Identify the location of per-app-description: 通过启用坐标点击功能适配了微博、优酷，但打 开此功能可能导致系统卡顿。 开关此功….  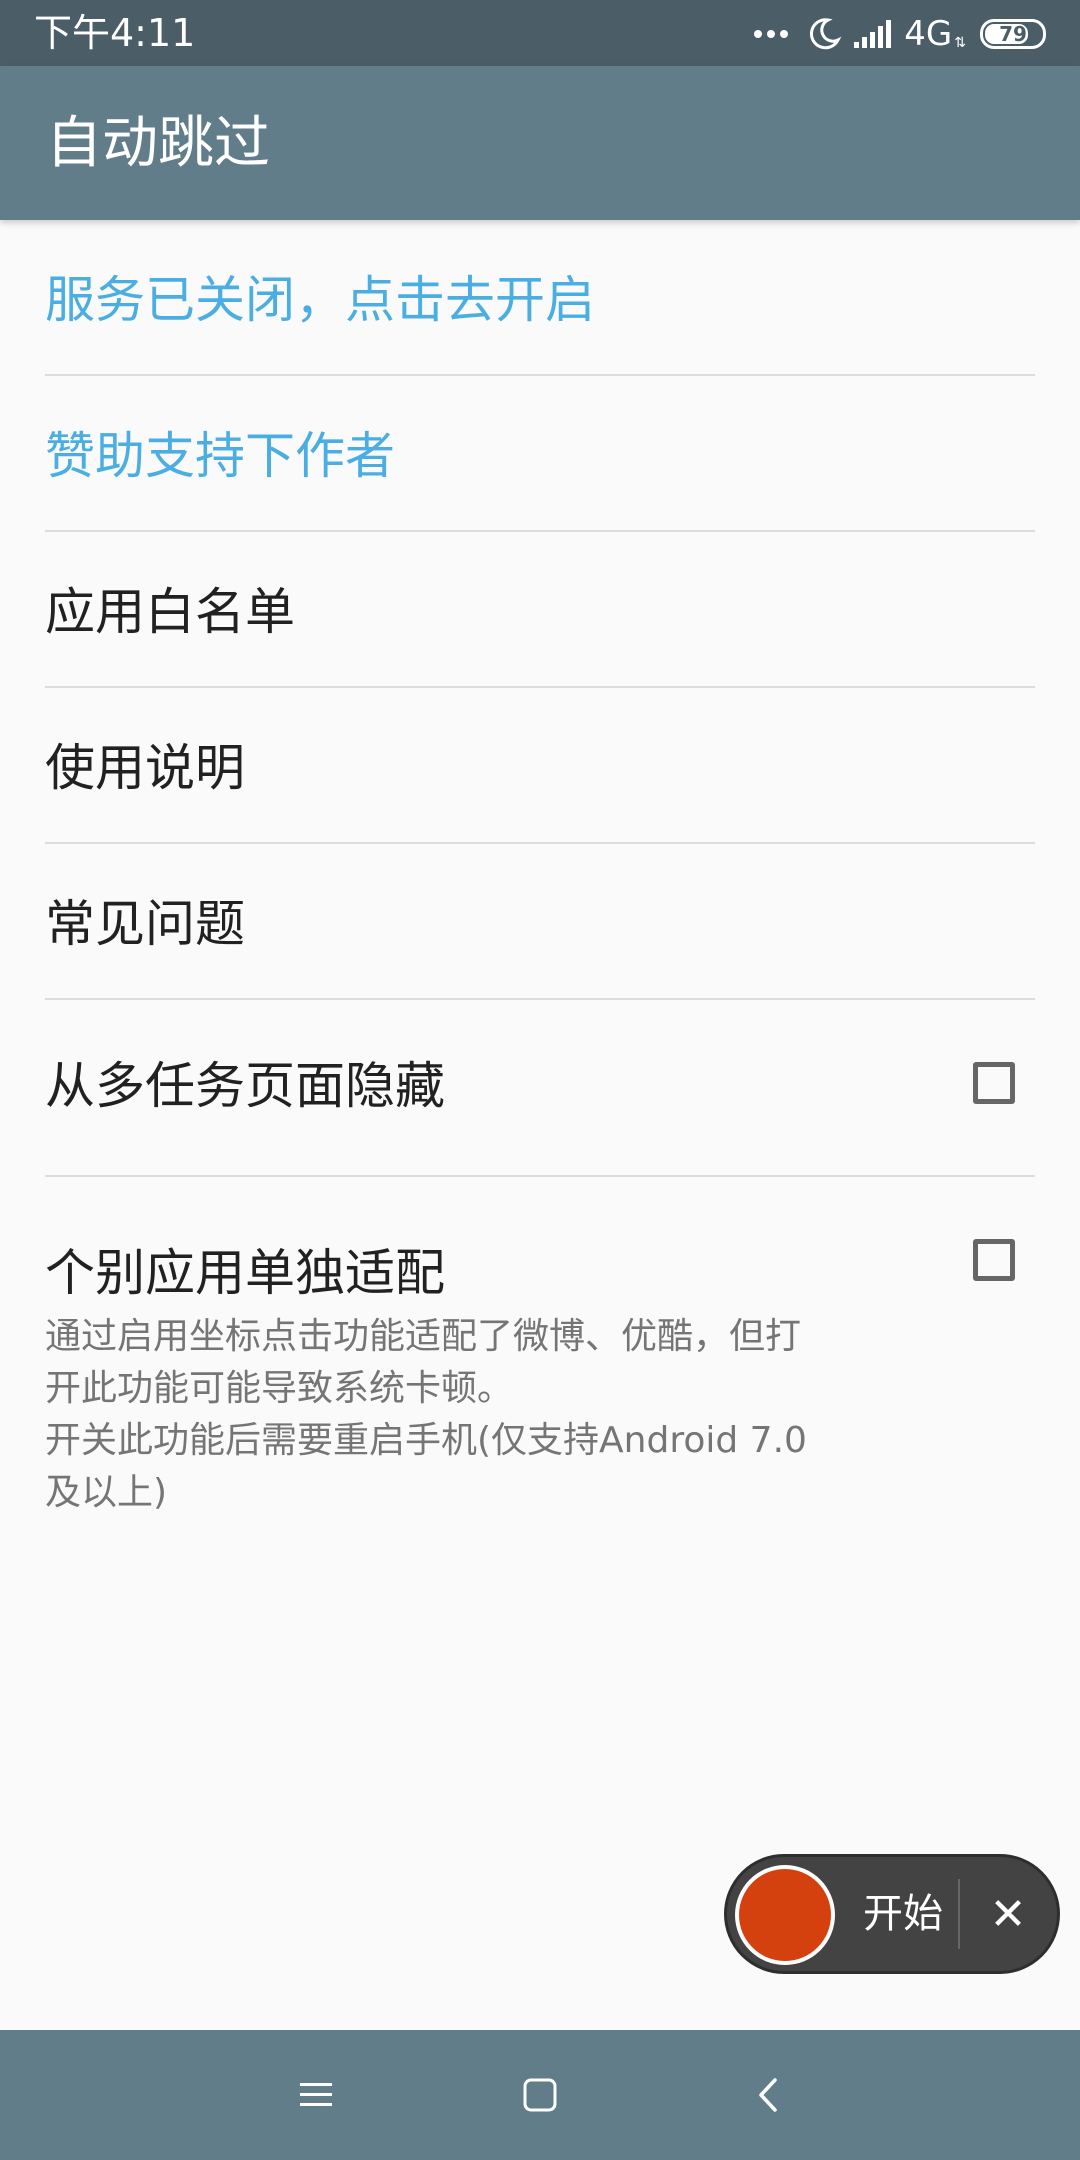
(455, 1415).